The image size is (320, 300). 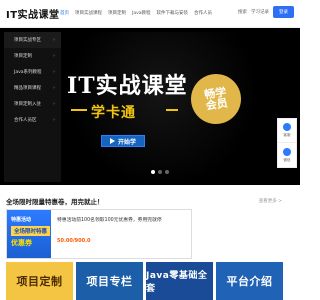 I want to click on nav-item-software: 软件下载与安装, so click(x=173, y=13).